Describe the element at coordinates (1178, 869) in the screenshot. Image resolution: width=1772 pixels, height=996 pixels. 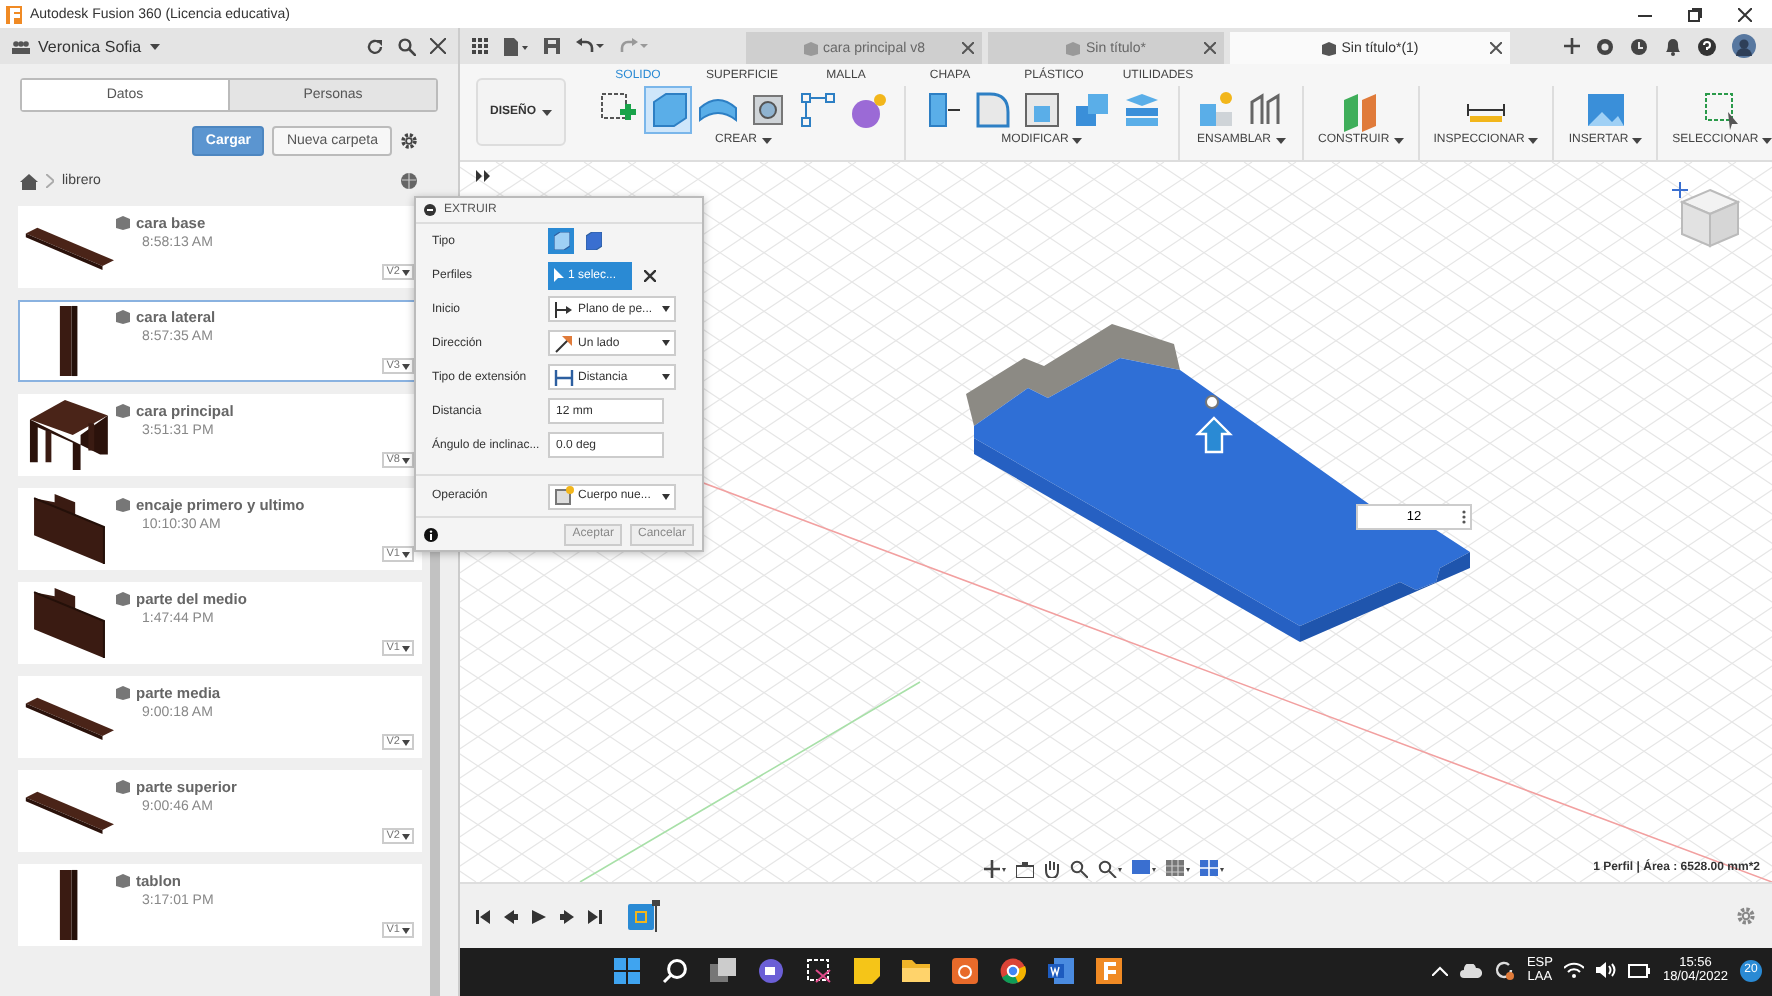
I see `grid-icon` at that location.